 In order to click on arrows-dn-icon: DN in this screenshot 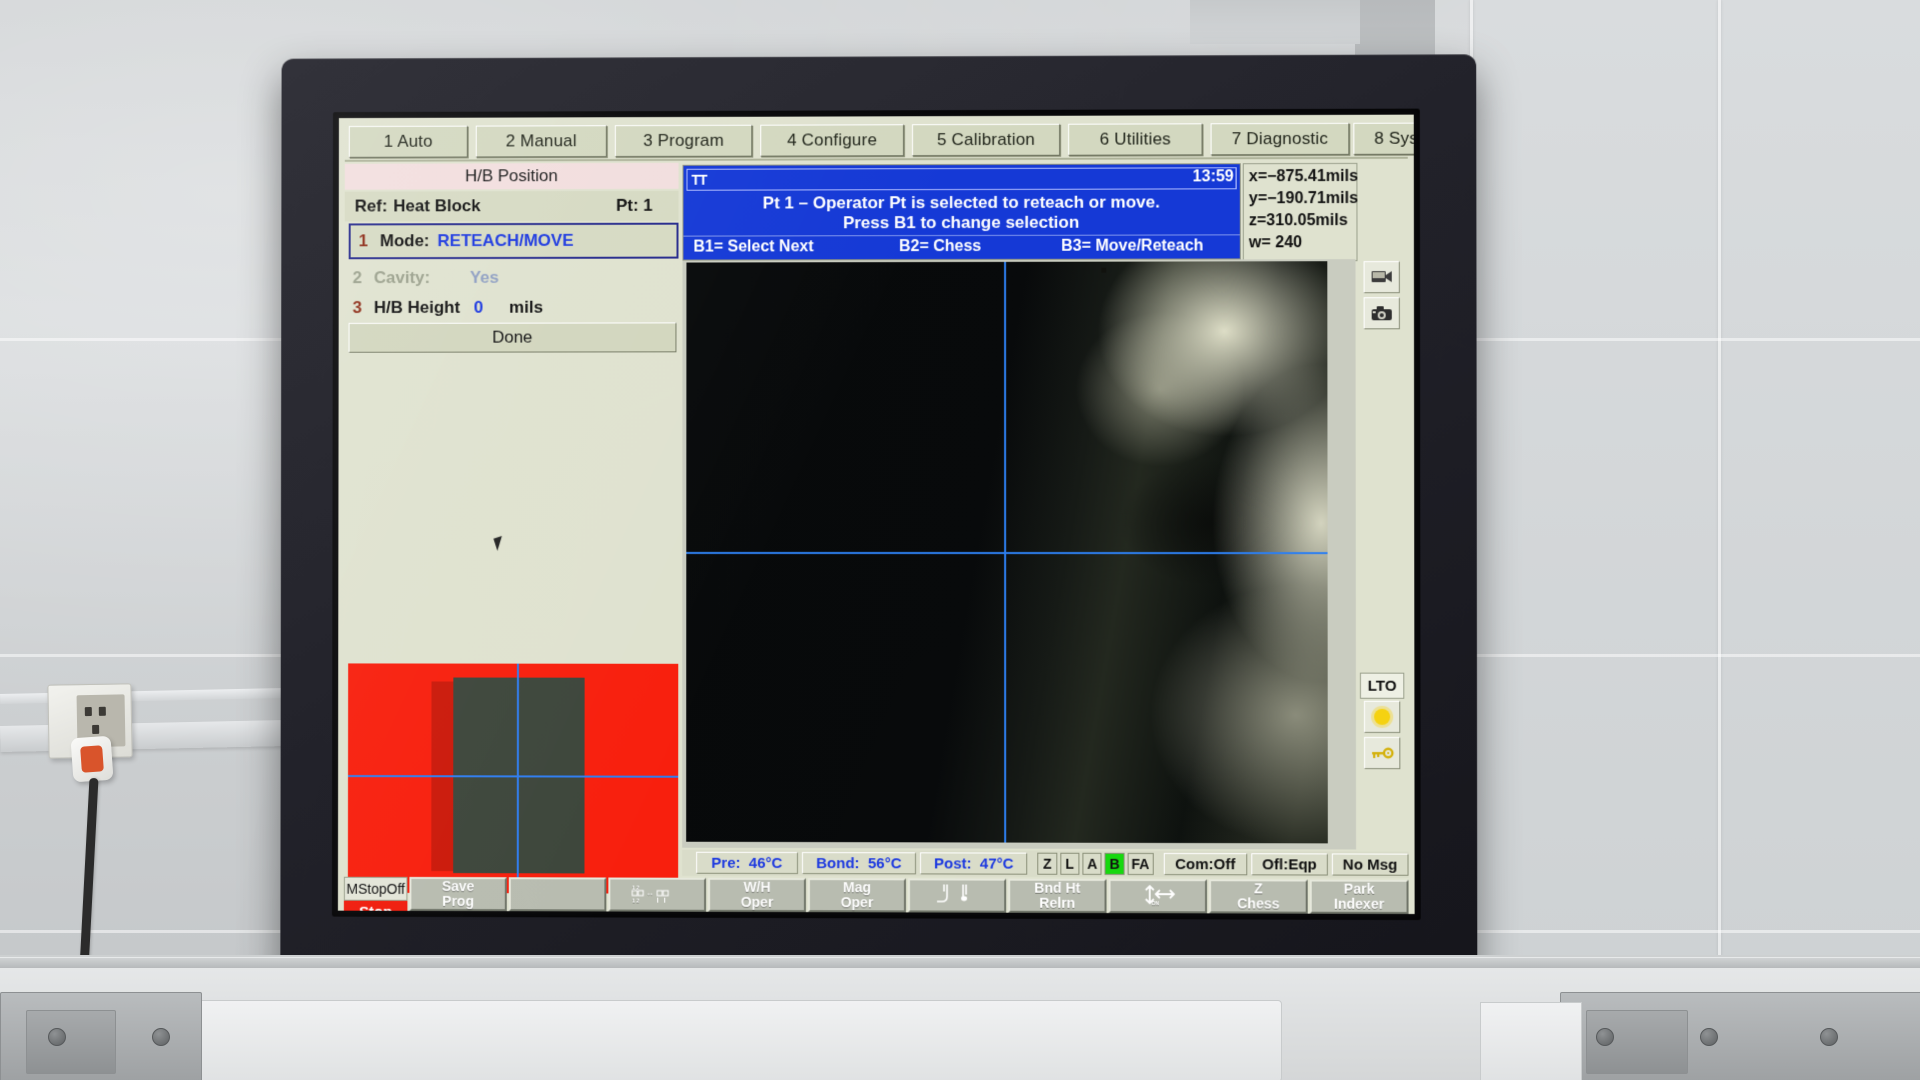, I will do `click(1158, 896)`.